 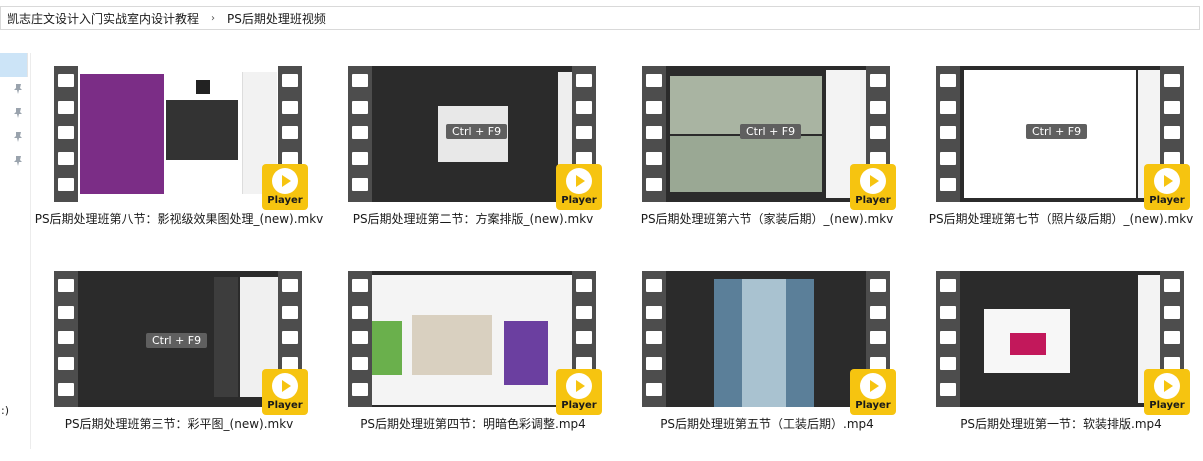 I want to click on file-tile: Player PS后期处理班第一节：软装排版.mp4, so click(x=1069, y=366).